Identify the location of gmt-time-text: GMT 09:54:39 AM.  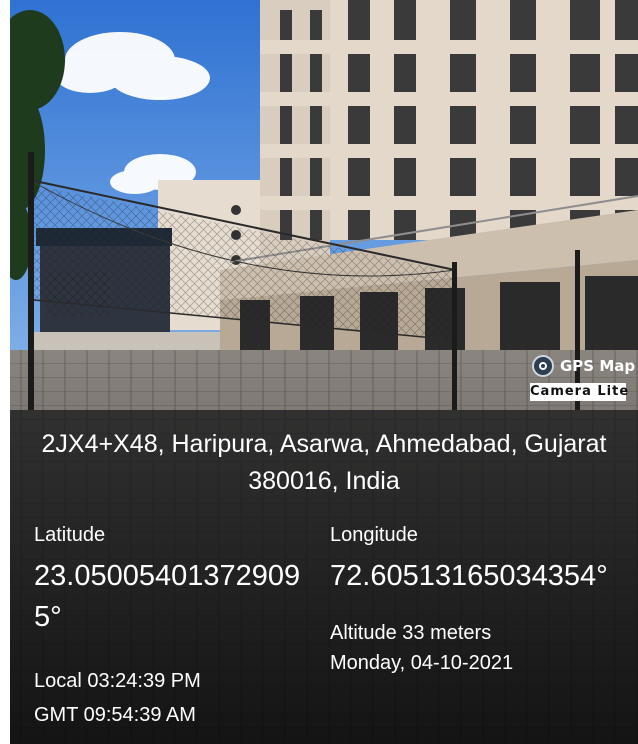
(115, 715).